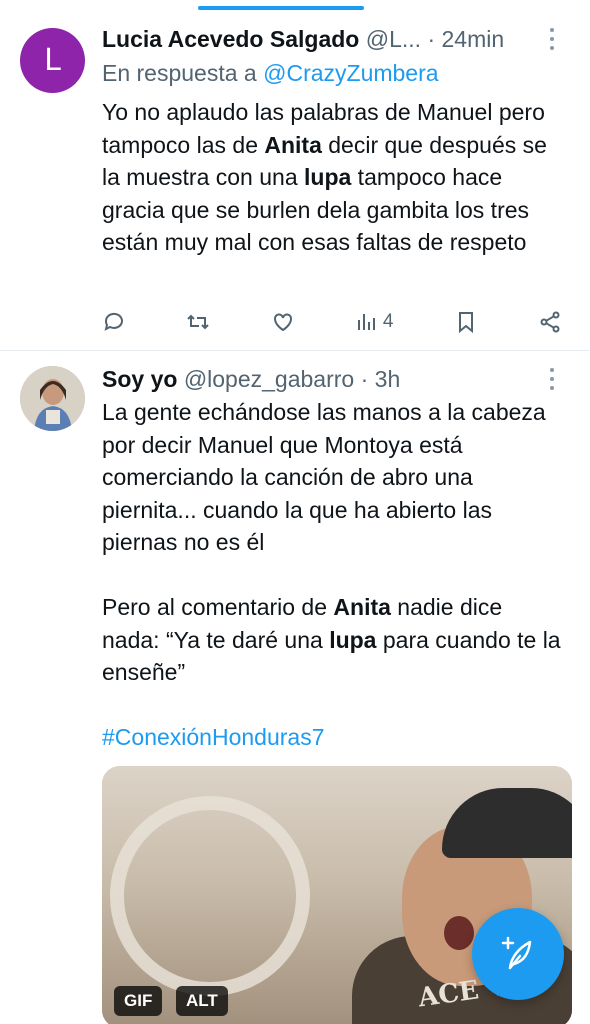  I want to click on reply-icon, so click(113, 321).